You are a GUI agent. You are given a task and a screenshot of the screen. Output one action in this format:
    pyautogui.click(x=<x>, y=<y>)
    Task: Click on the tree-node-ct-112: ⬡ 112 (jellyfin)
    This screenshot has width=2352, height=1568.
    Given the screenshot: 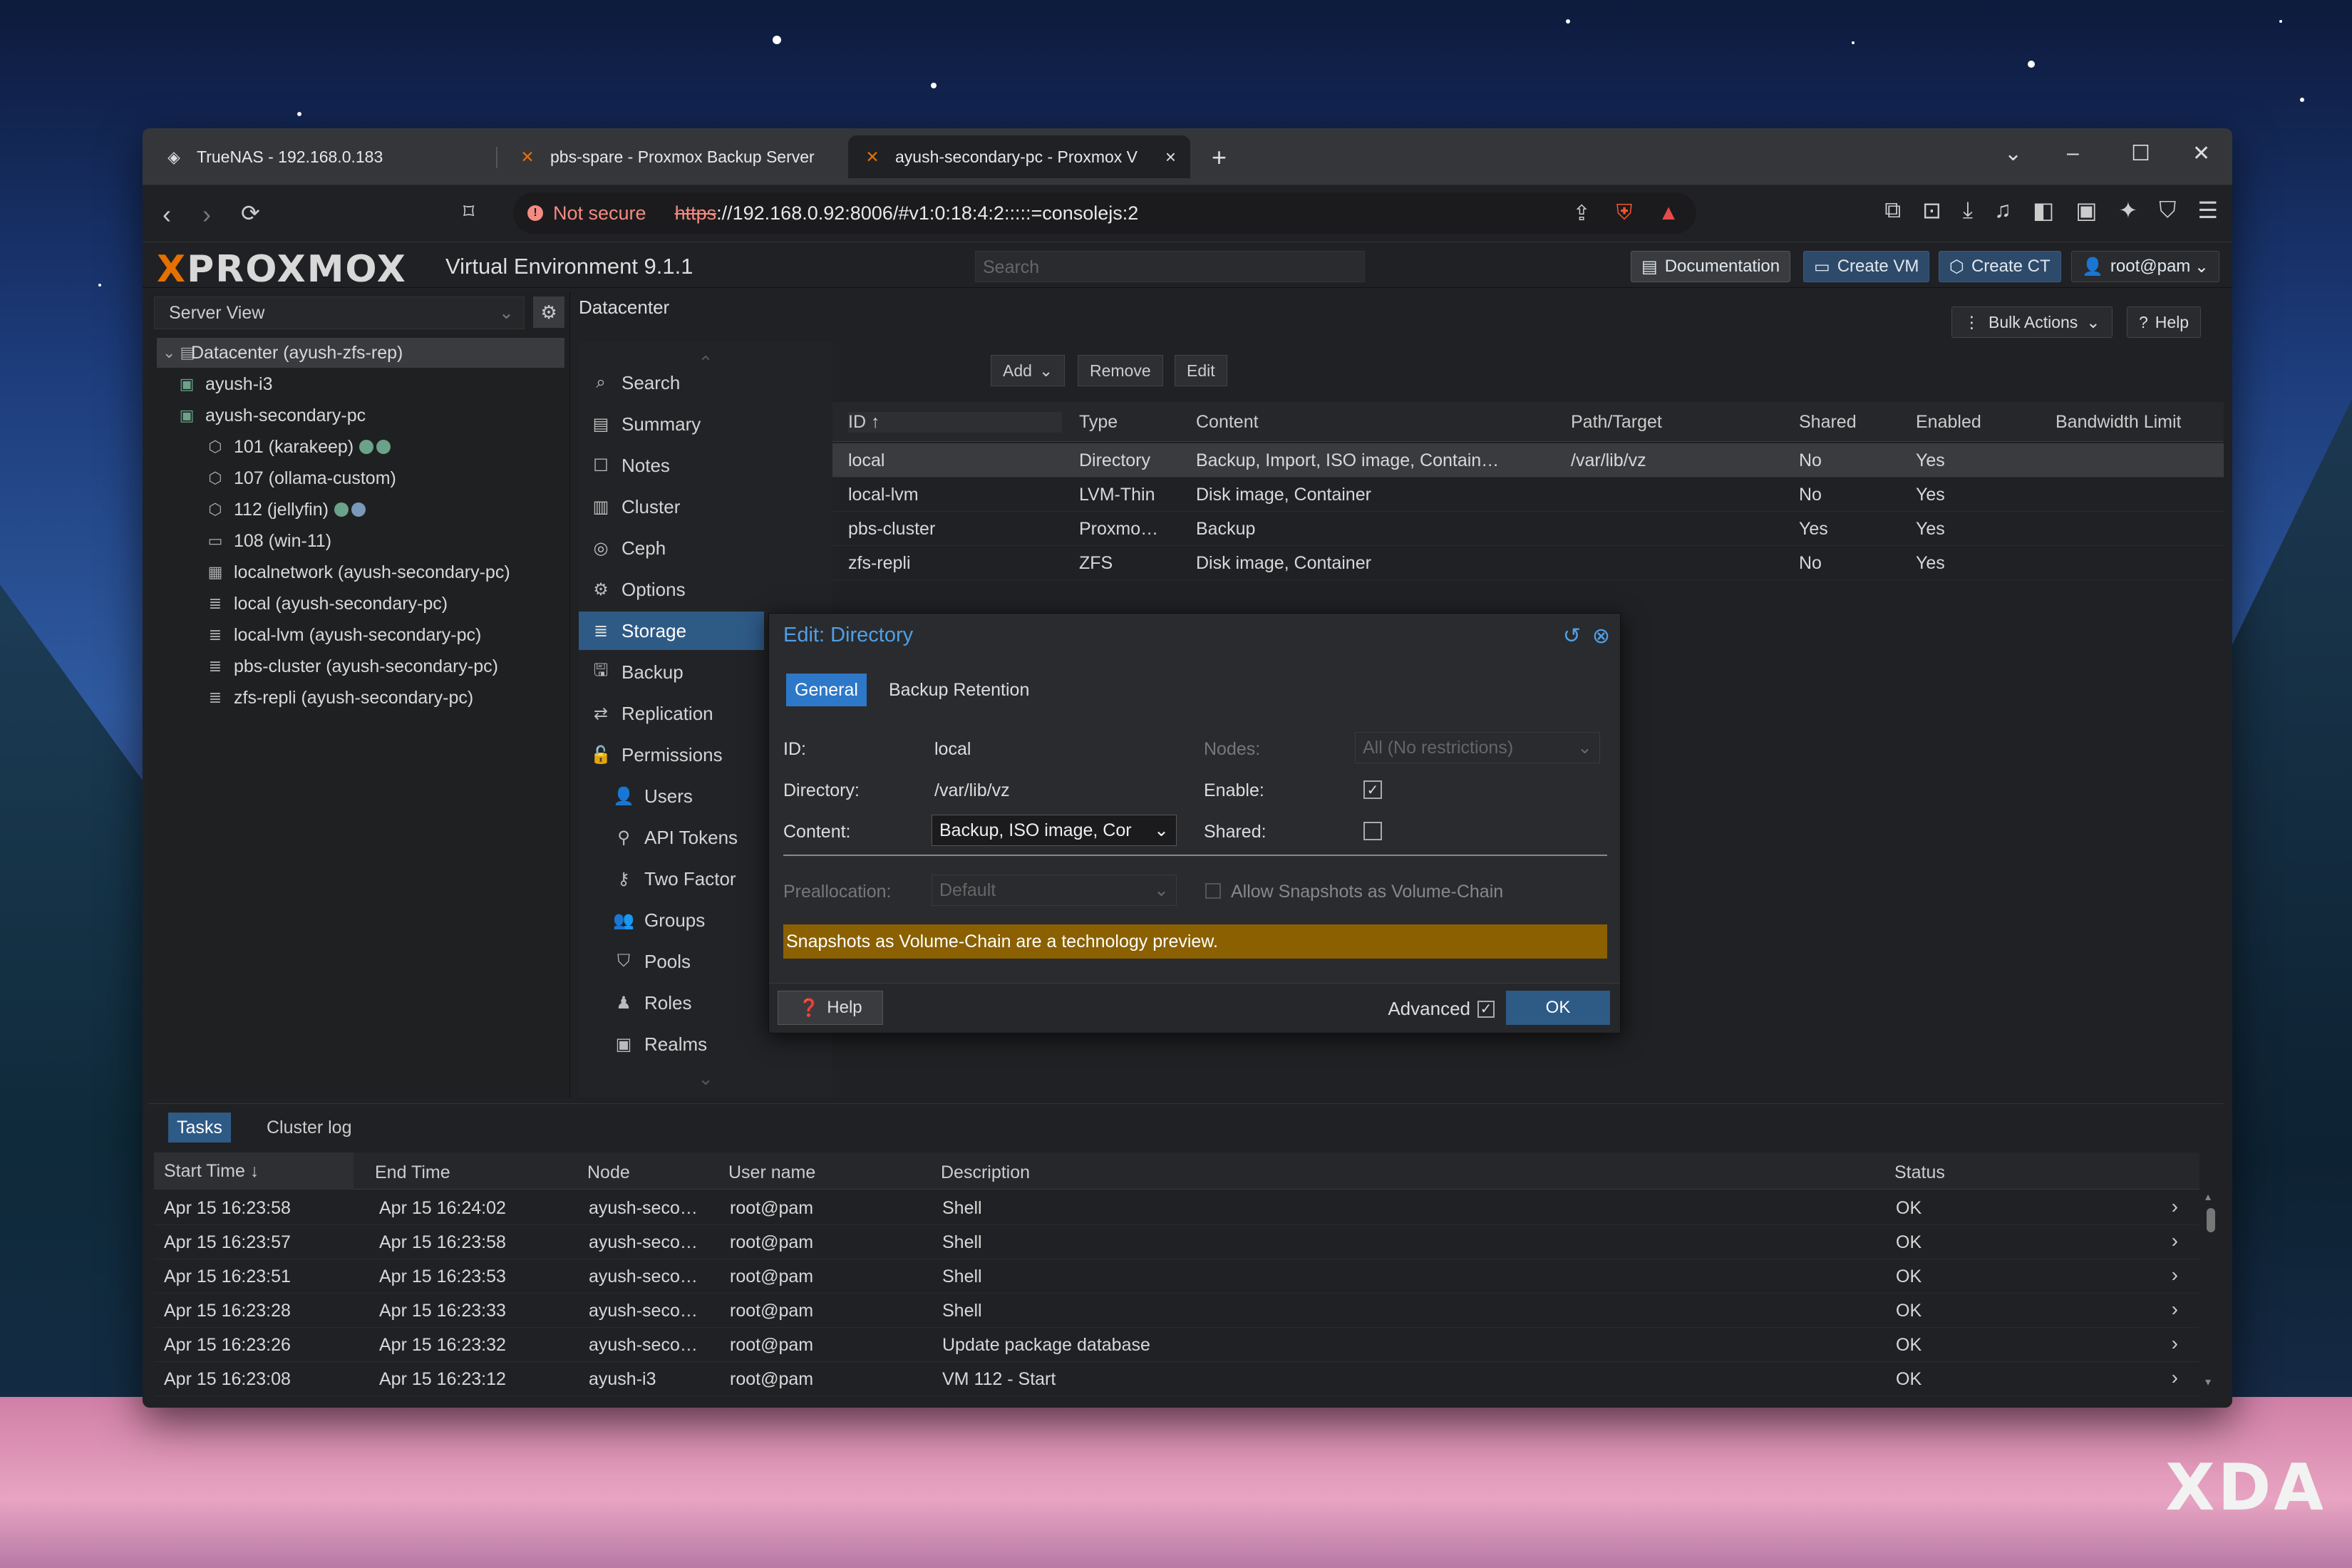 What is the action you would take?
    pyautogui.click(x=285, y=510)
    